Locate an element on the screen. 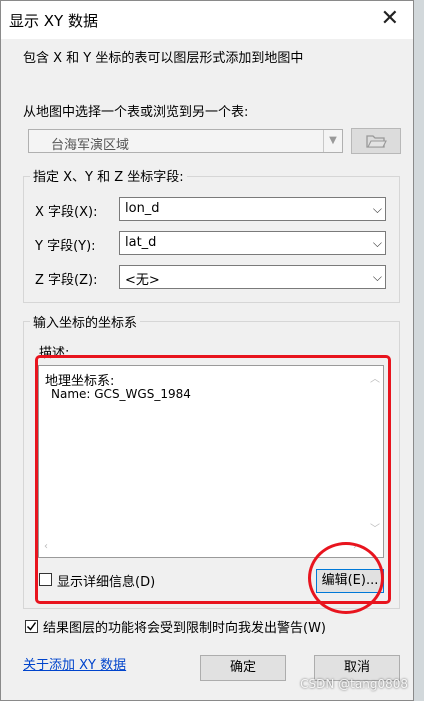  z-field-select: <无> ⌵ is located at coordinates (252, 277).